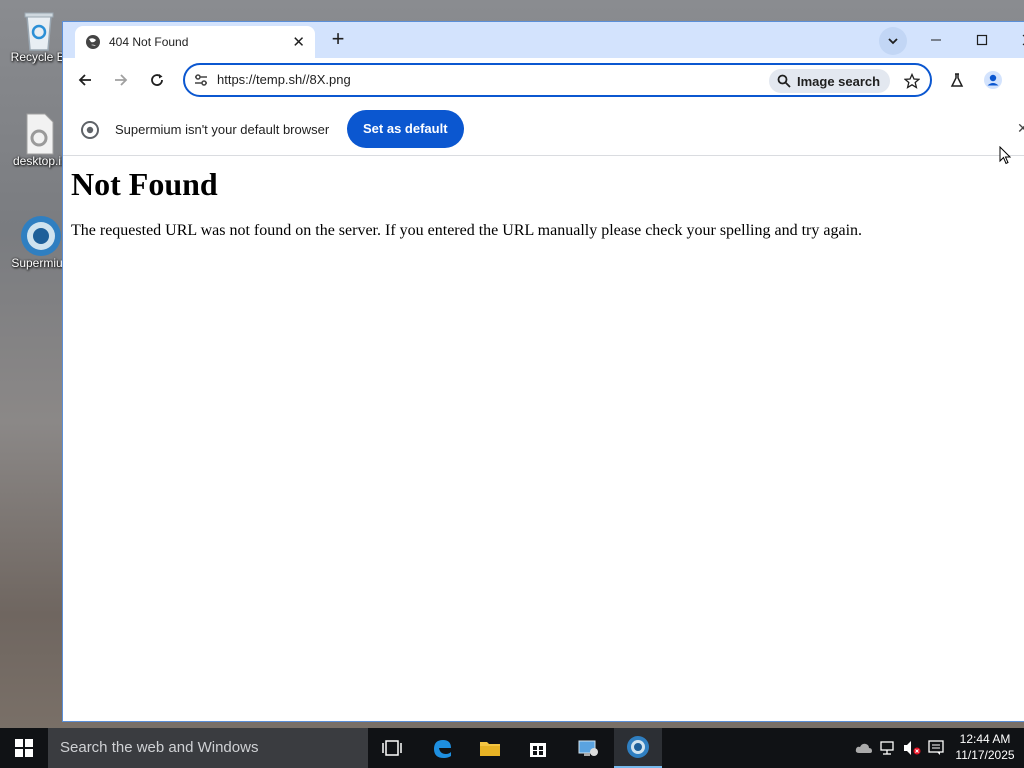  What do you see at coordinates (208, 748) in the screenshot?
I see `taskbar-search-box: Search the web and Windows` at bounding box center [208, 748].